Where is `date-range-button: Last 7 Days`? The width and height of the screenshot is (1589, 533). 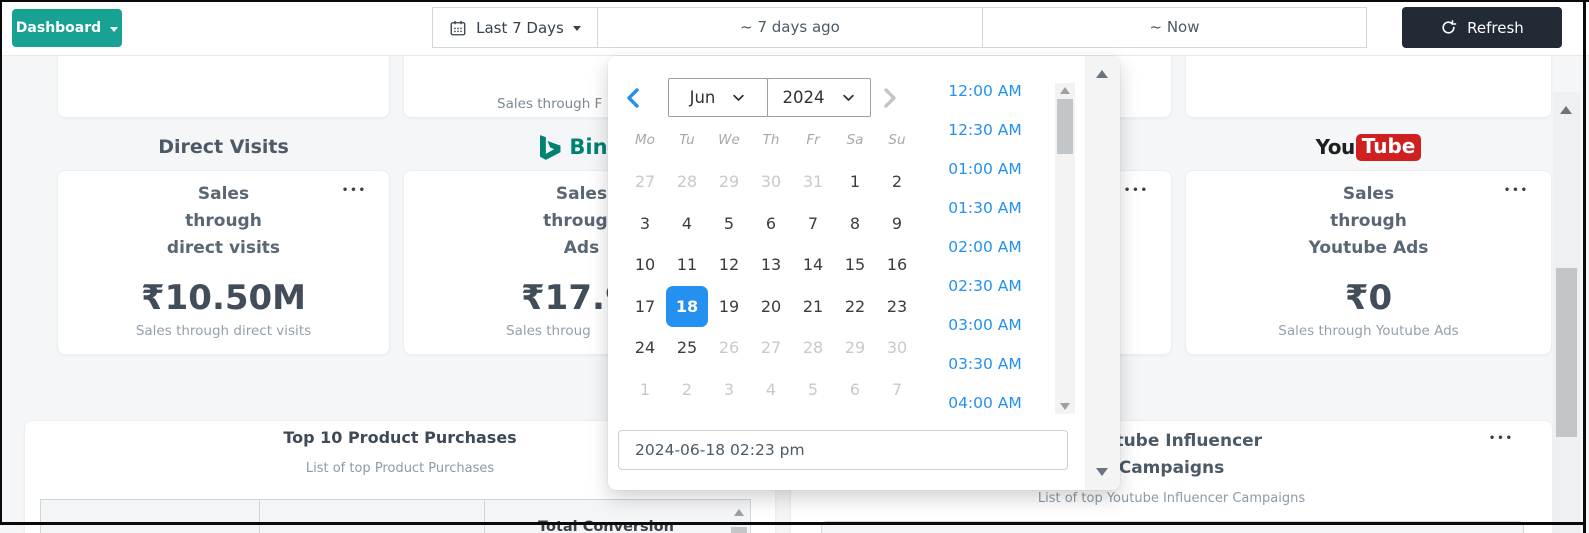 date-range-button: Last 7 Days is located at coordinates (515, 27).